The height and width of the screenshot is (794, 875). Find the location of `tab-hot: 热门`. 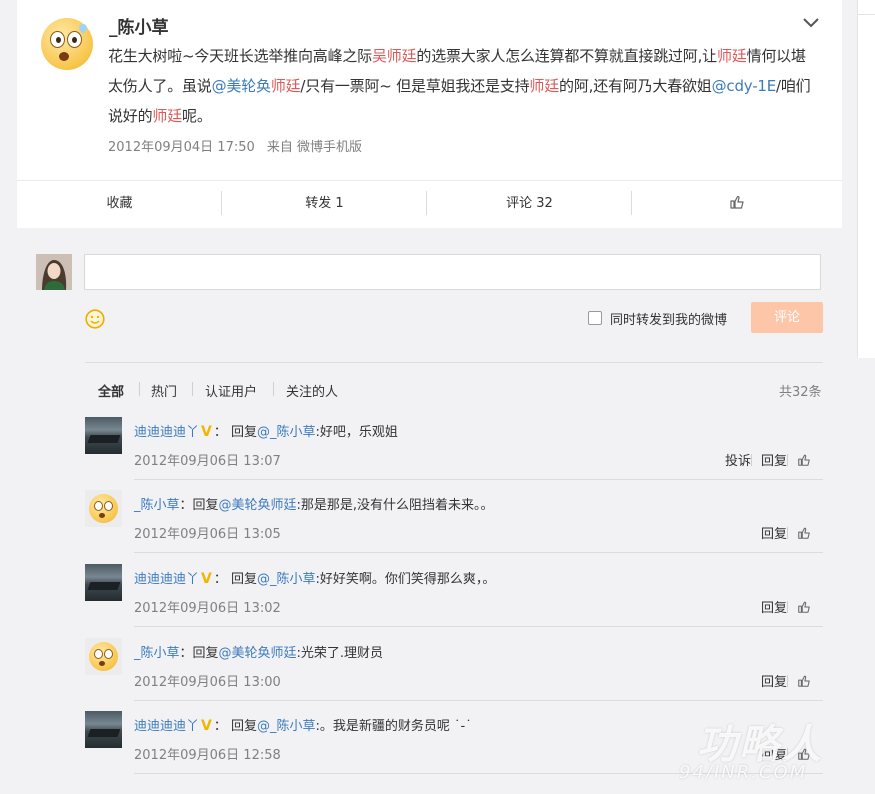

tab-hot: 热门 is located at coordinates (164, 390).